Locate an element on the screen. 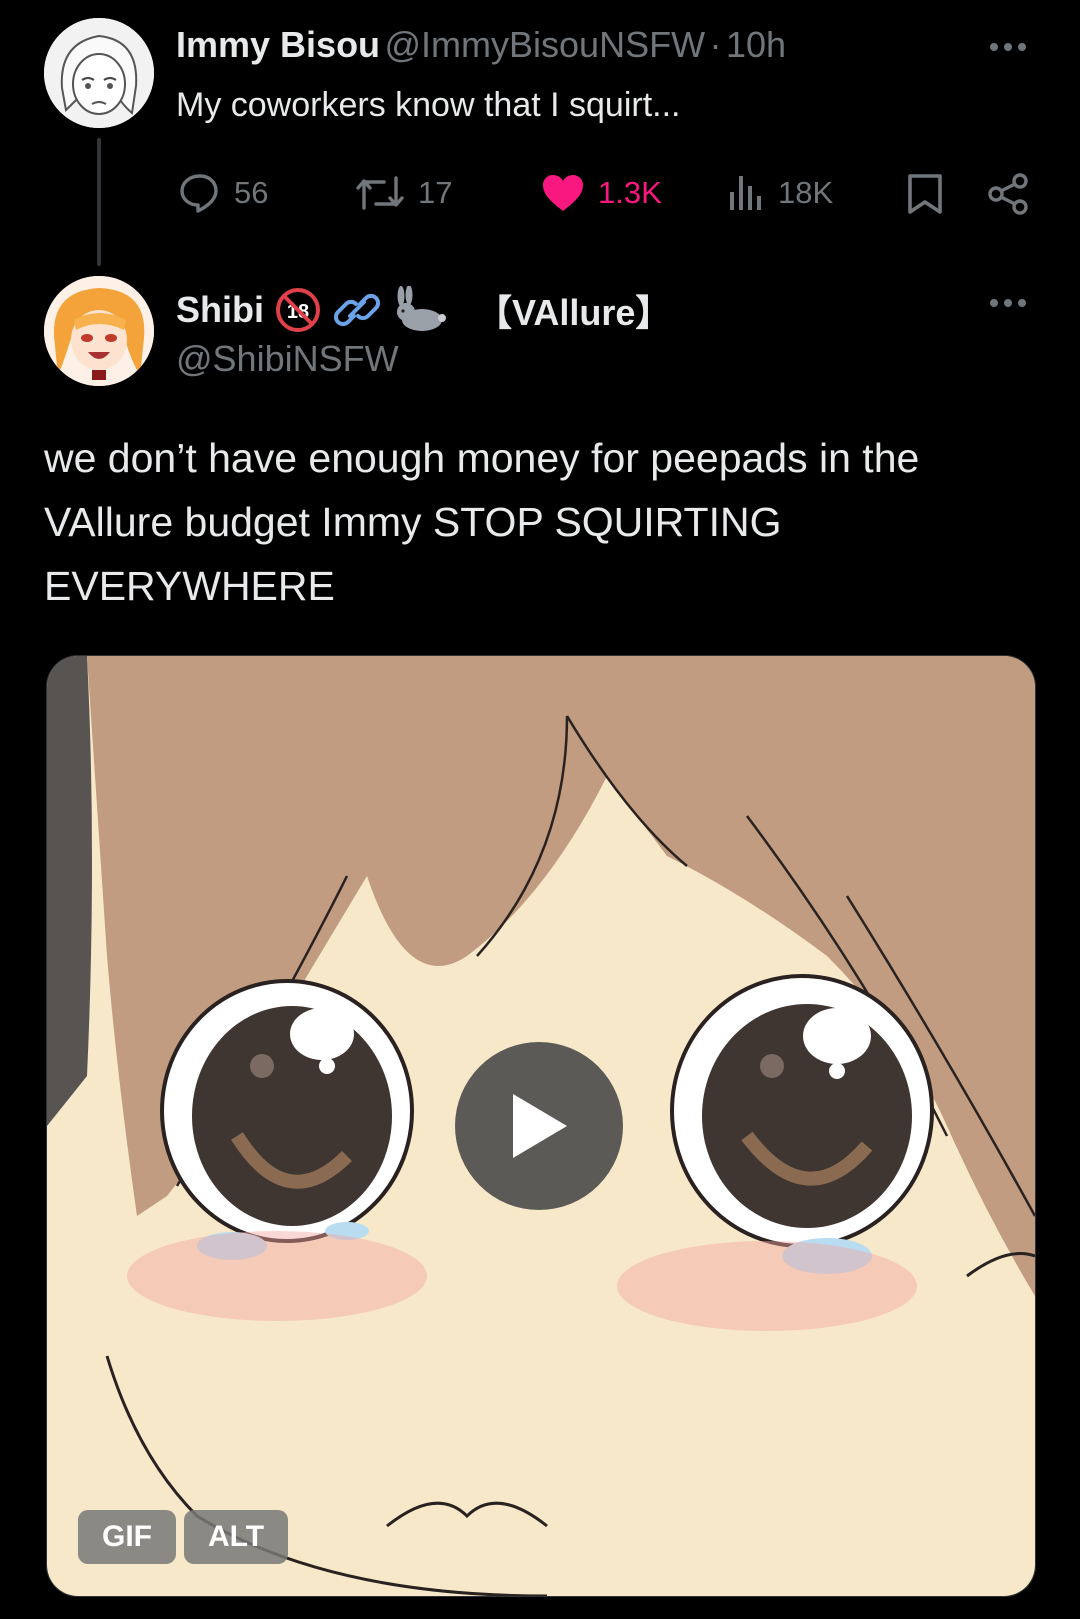  play-icon is located at coordinates (540, 1126).